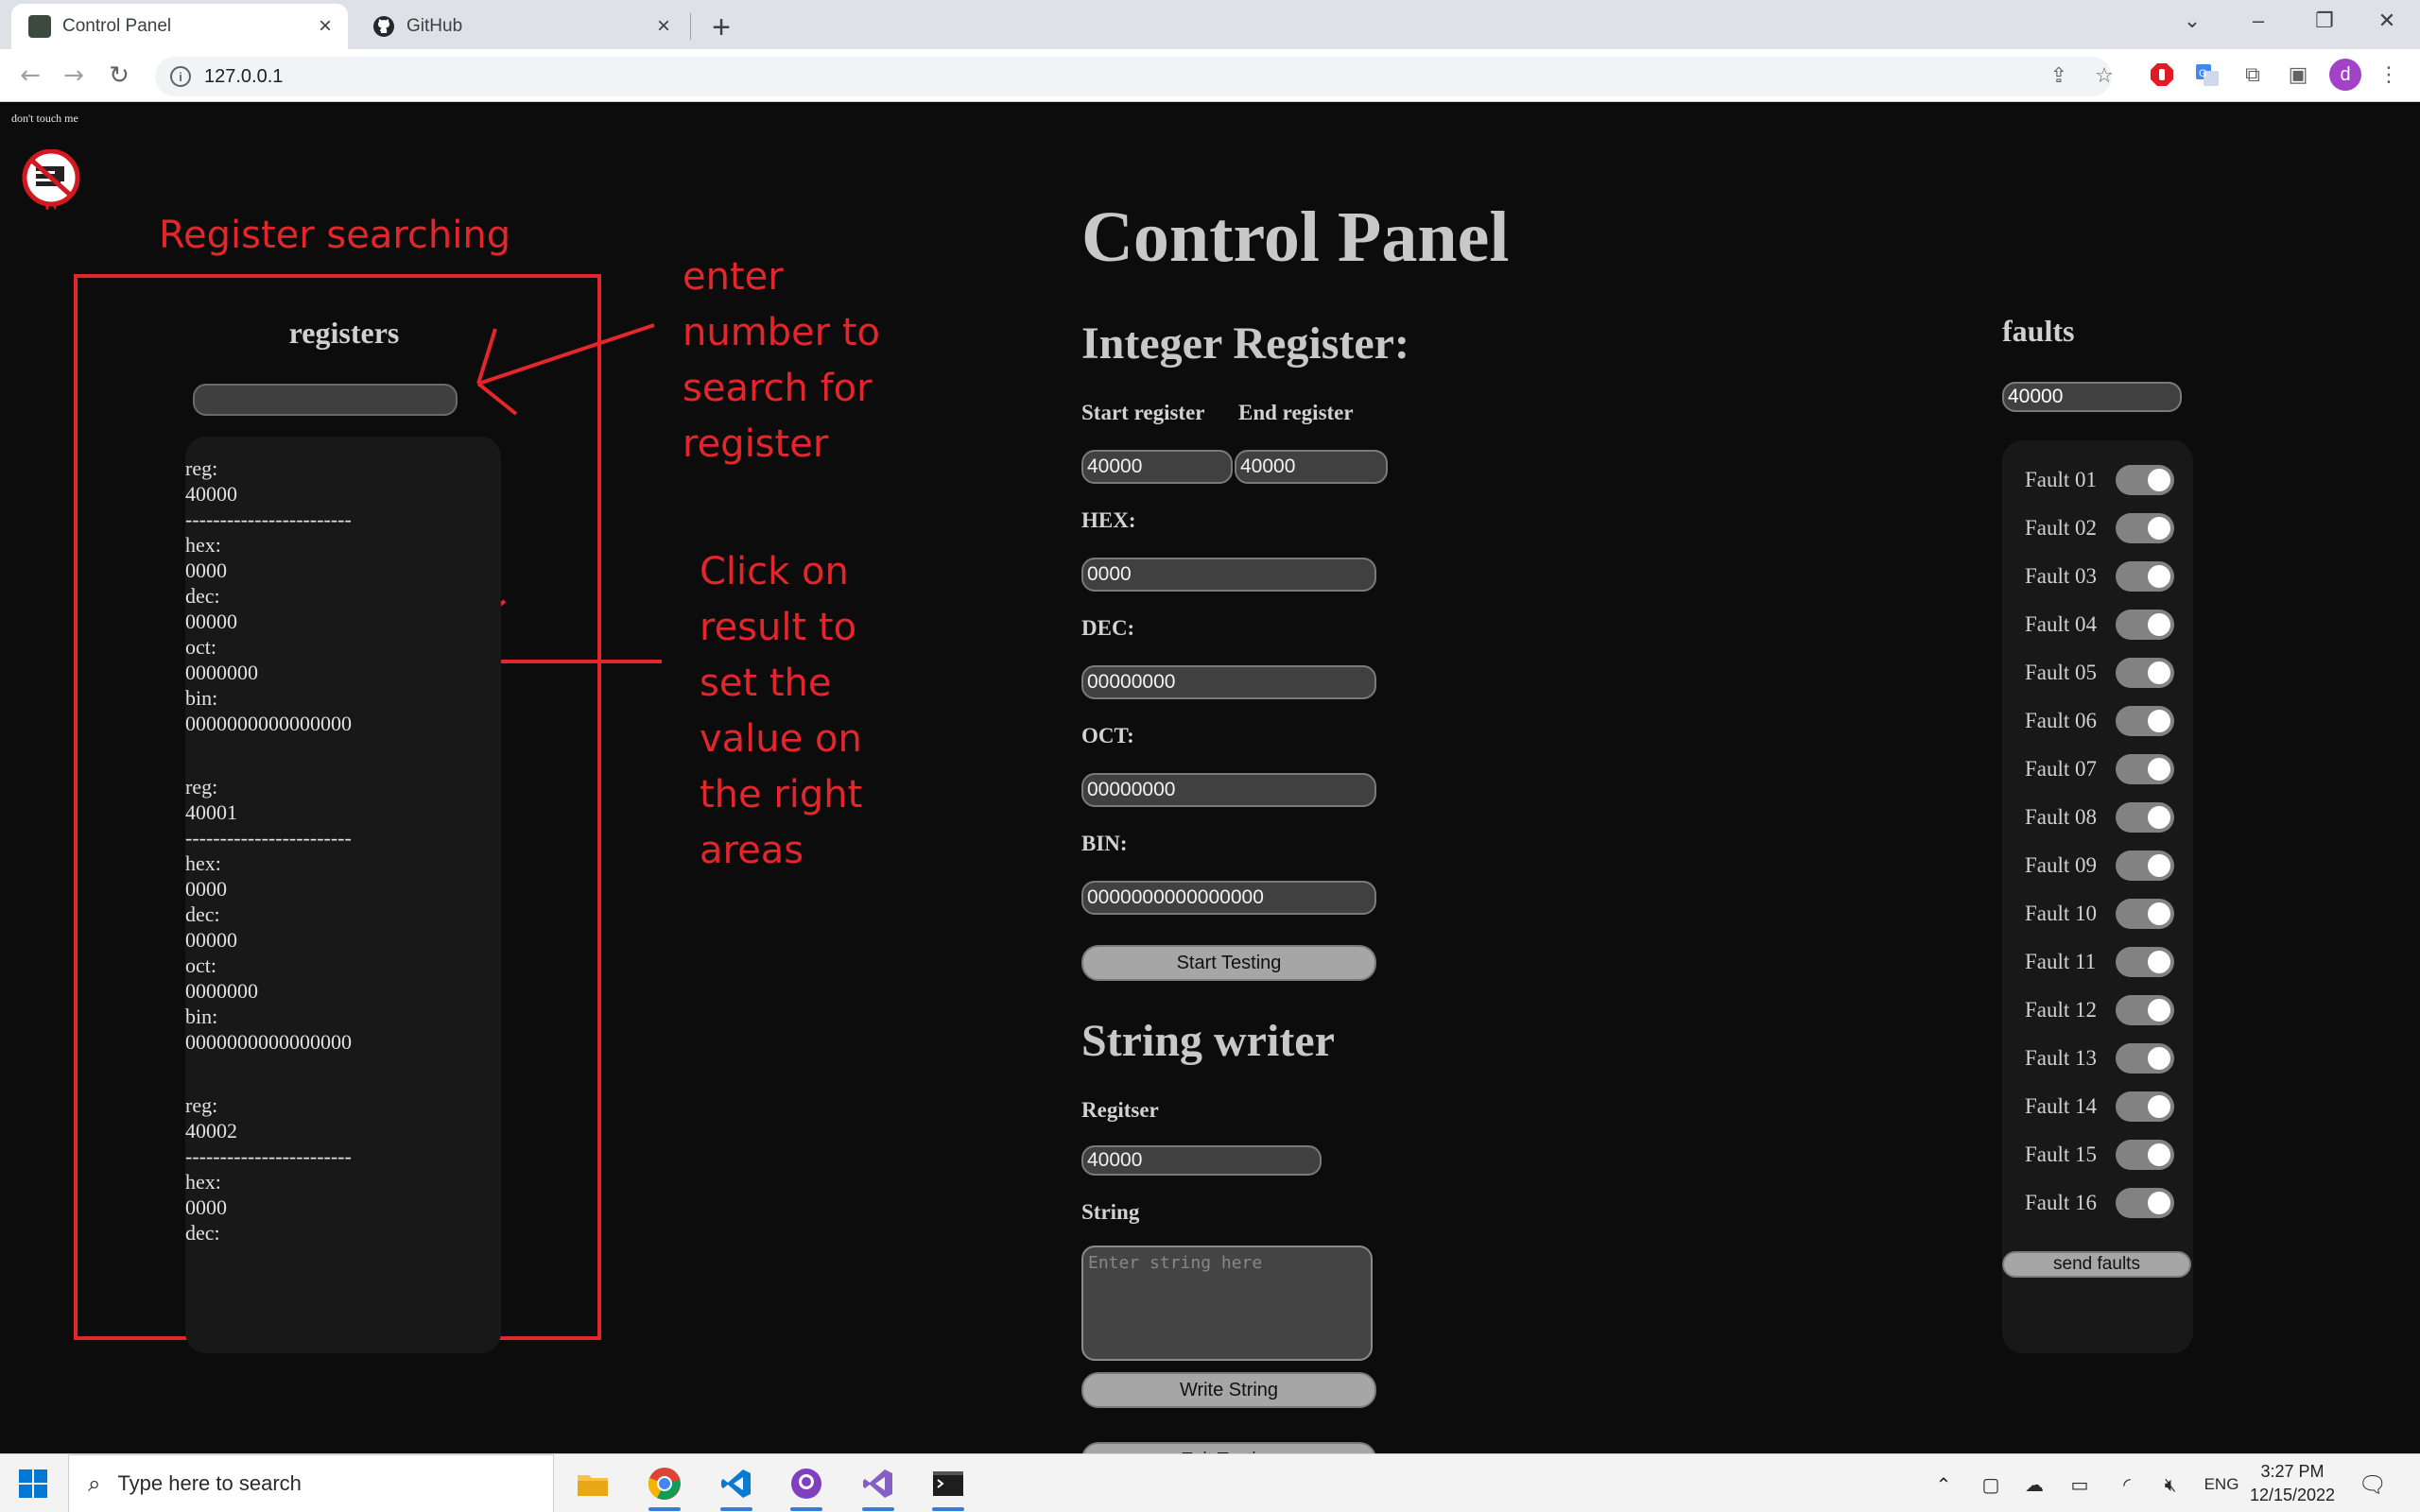 This screenshot has width=2420, height=1512. I want to click on visual-studio-icon, so click(878, 1486).